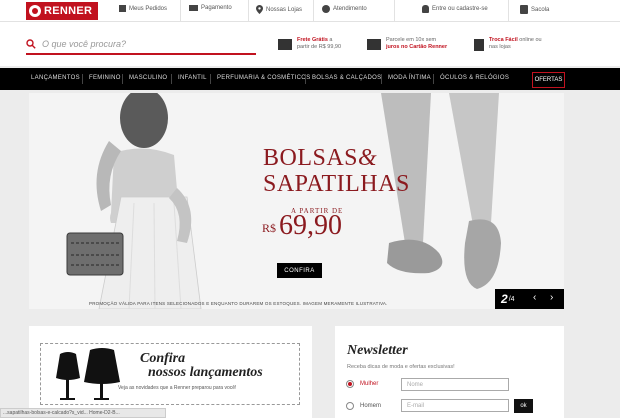 The width and height of the screenshot is (620, 418). I want to click on launches-title: Confira nossos lançamentos, so click(201, 365).